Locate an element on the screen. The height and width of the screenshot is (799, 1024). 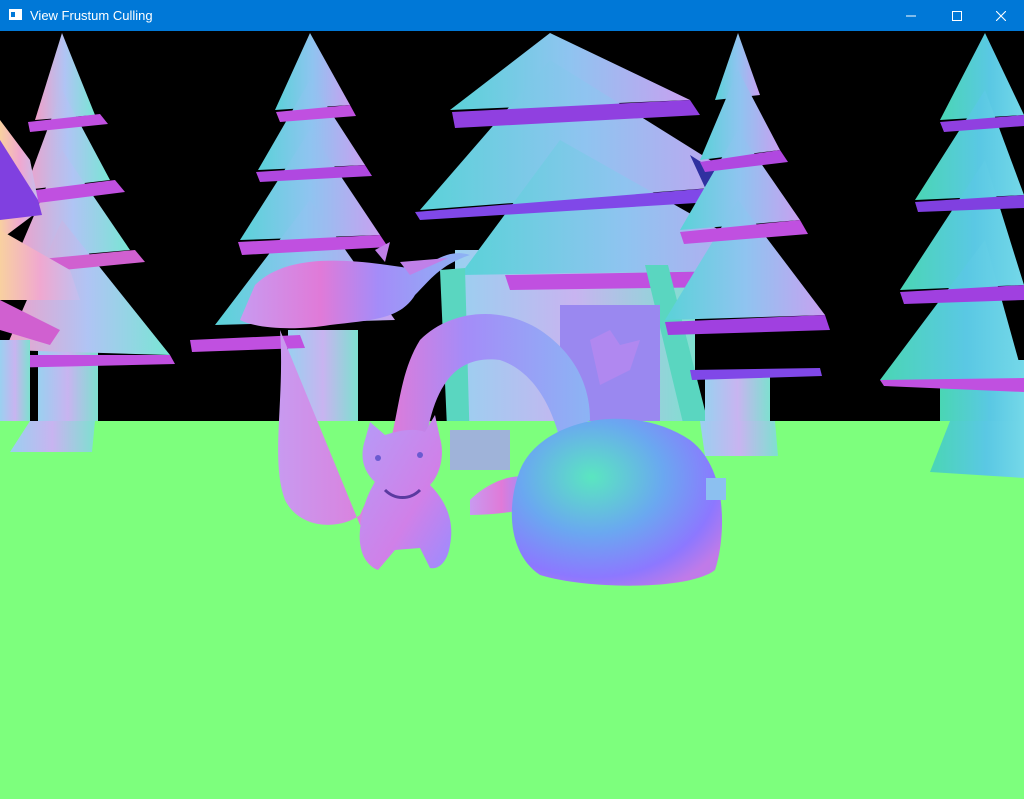
sphere-model is located at coordinates (617, 502).